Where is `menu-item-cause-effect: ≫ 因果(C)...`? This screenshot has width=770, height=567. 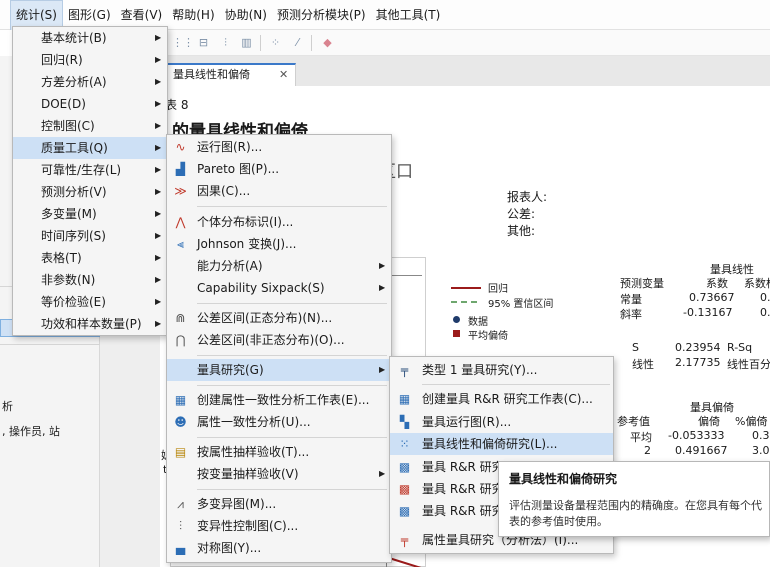
menu-item-cause-effect: ≫ 因果(C)... is located at coordinates (279, 191).